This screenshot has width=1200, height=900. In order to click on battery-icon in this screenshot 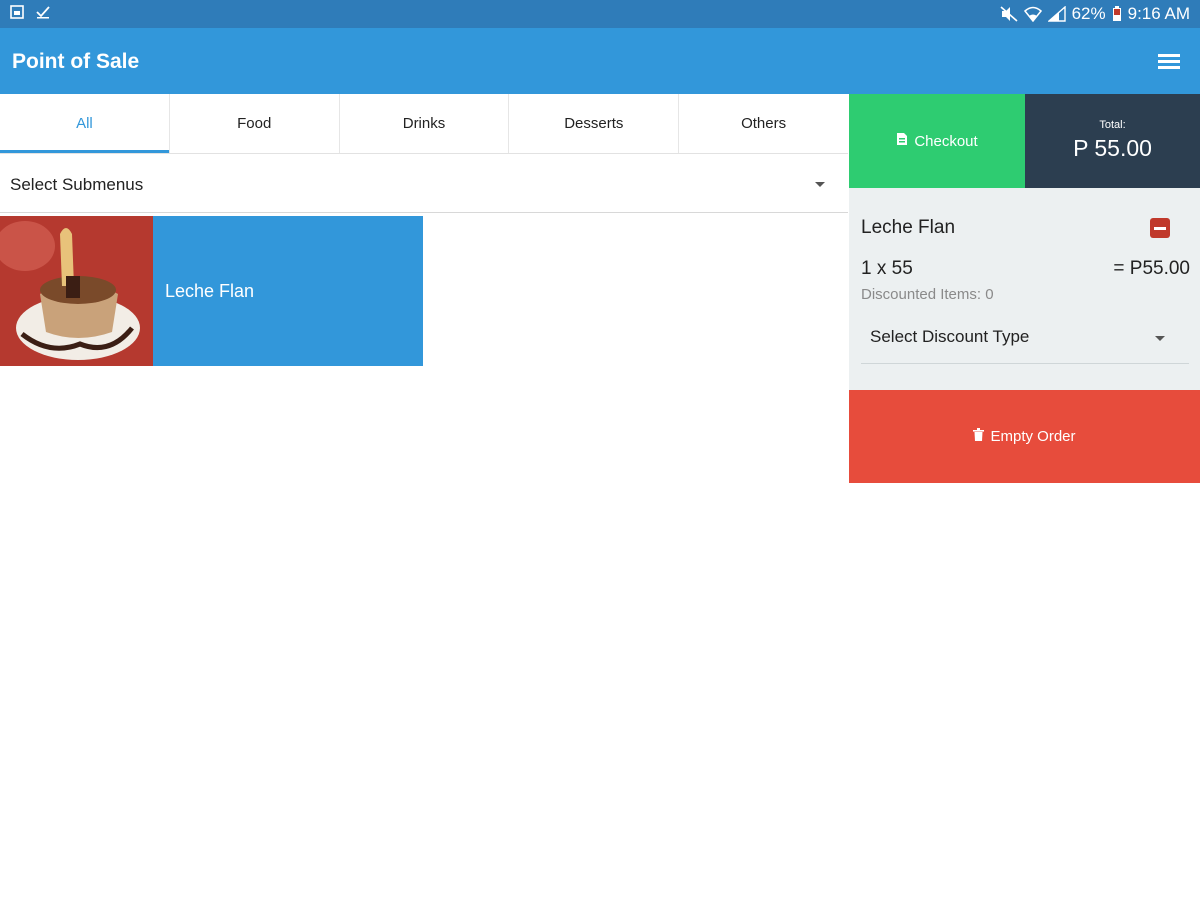, I will do `click(1117, 14)`.